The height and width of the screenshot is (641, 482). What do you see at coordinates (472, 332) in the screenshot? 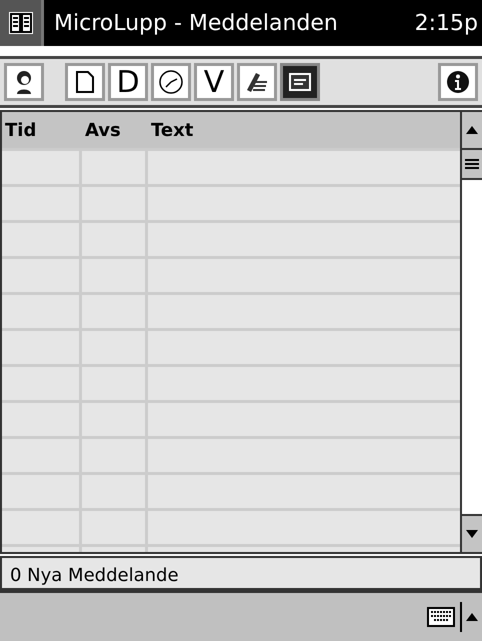
I see `scrollbar` at bounding box center [472, 332].